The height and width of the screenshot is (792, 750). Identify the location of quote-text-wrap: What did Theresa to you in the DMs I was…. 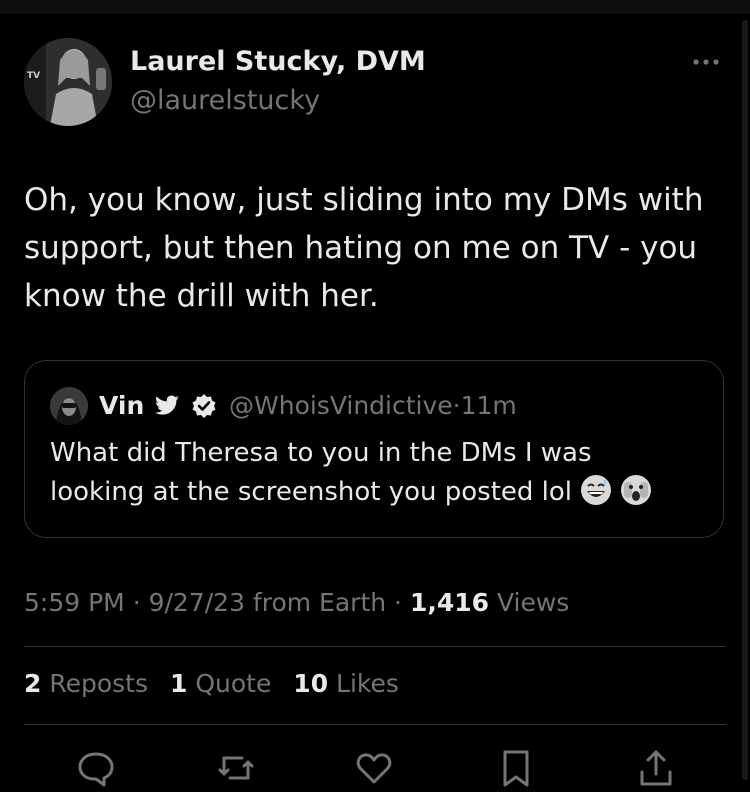
(360, 476).